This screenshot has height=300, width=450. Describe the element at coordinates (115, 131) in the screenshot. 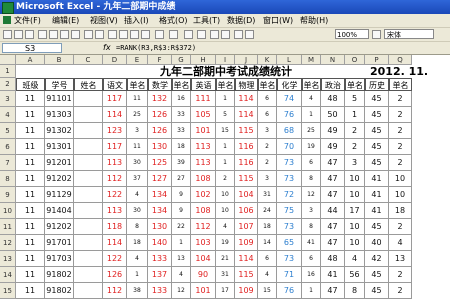

I see `data-cell: 123` at that location.